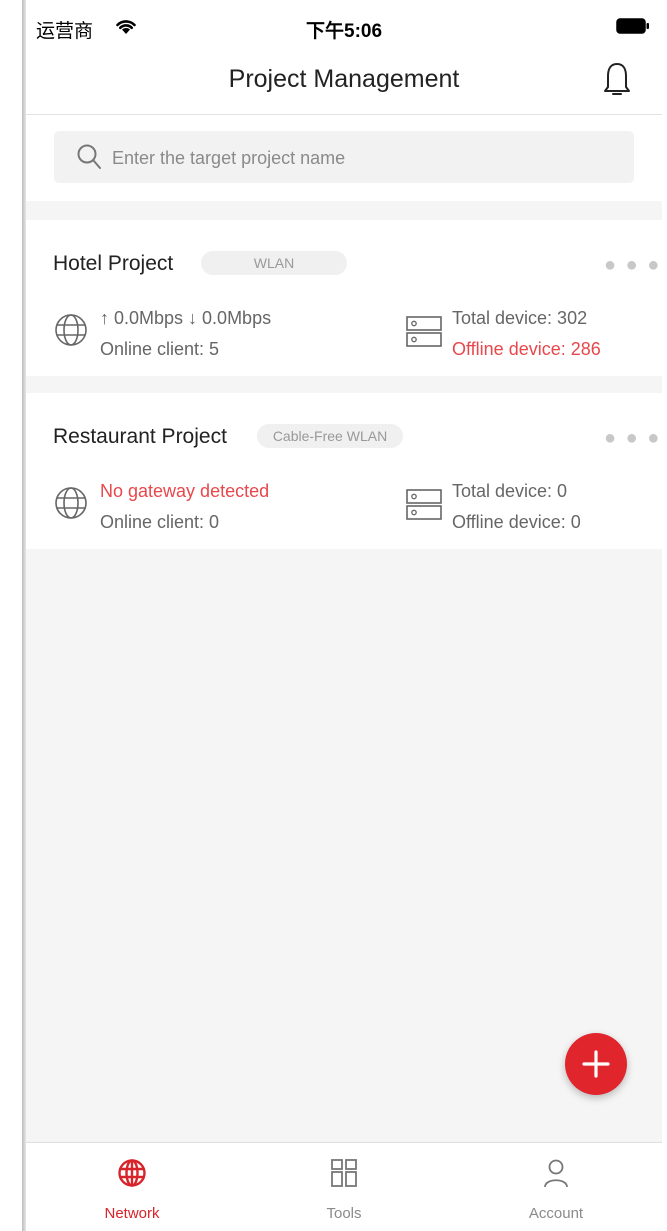 Image resolution: width=667 pixels, height=1231 pixels. Describe the element at coordinates (330, 436) in the screenshot. I see `project-type-tag: Cable-Free WLAN` at that location.